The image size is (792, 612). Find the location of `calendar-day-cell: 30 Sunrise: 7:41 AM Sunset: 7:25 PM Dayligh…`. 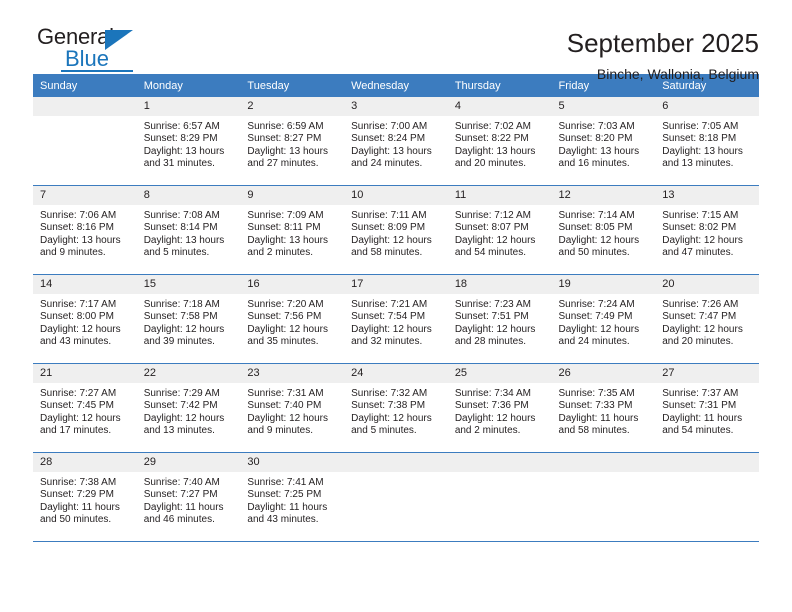

calendar-day-cell: 30 Sunrise: 7:41 AM Sunset: 7:25 PM Dayligh… is located at coordinates (292, 496).